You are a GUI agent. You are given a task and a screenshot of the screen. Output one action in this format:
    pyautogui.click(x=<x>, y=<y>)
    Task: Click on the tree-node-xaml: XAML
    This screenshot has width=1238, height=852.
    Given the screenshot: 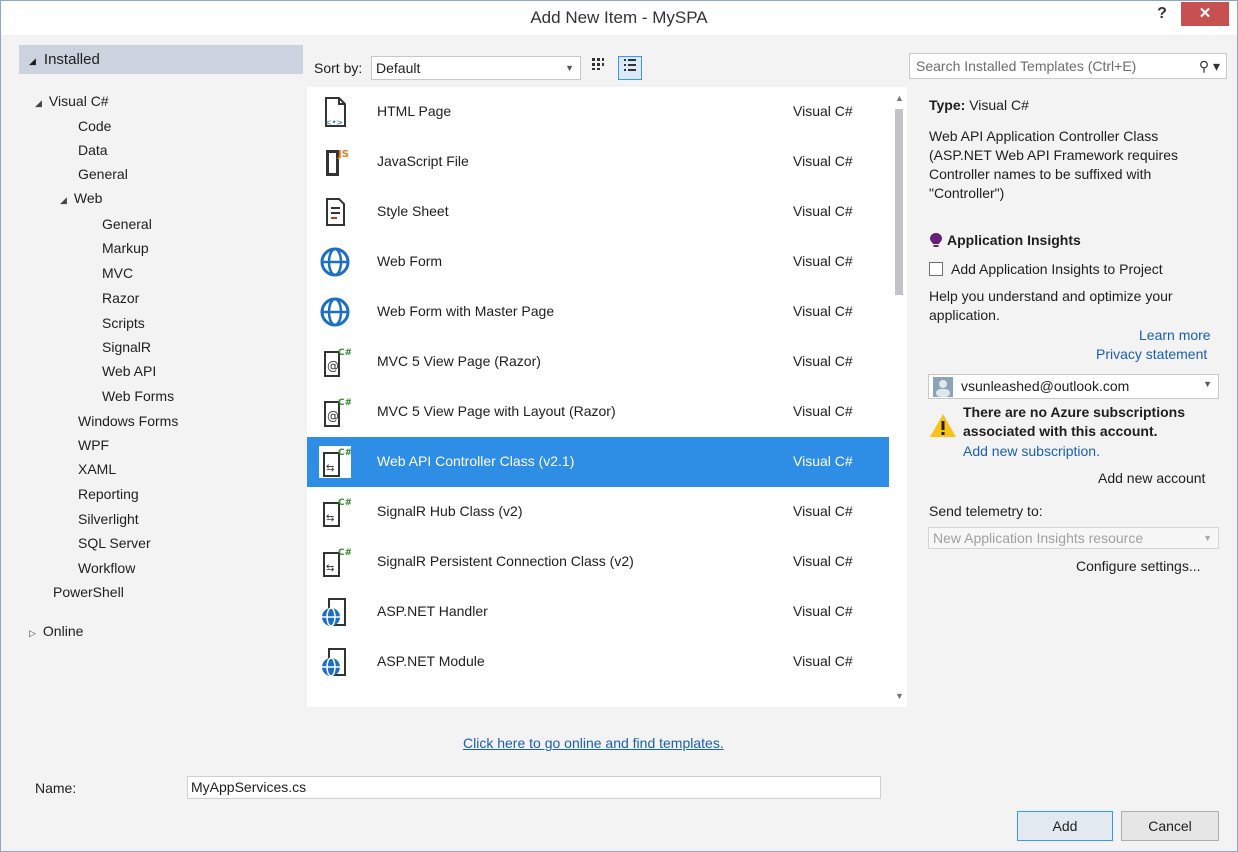 What is the action you would take?
    pyautogui.click(x=97, y=469)
    